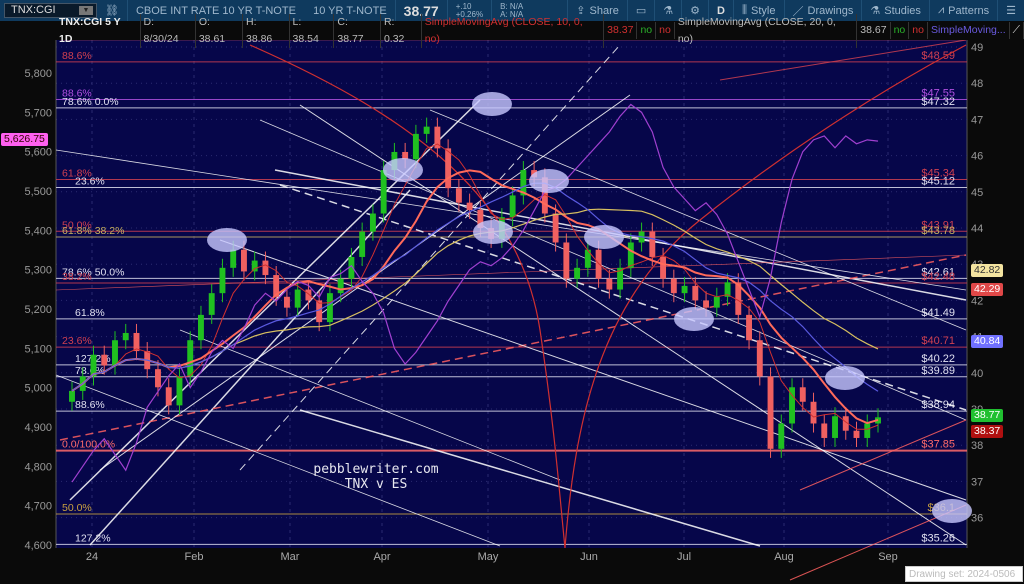 The image size is (1024, 584). I want to click on alert-icon: ▭, so click(641, 11).